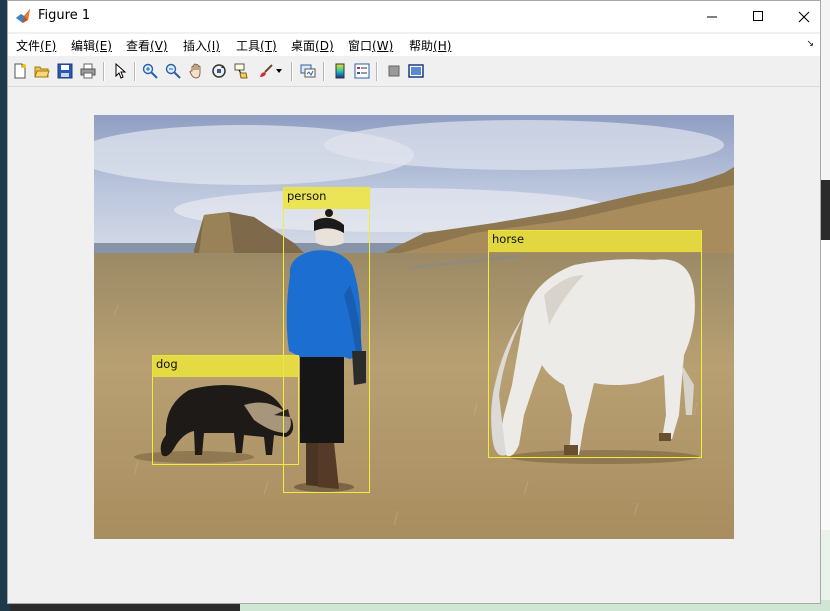 The width and height of the screenshot is (830, 611). I want to click on menu-desktop: 桌面(D), so click(312, 45).